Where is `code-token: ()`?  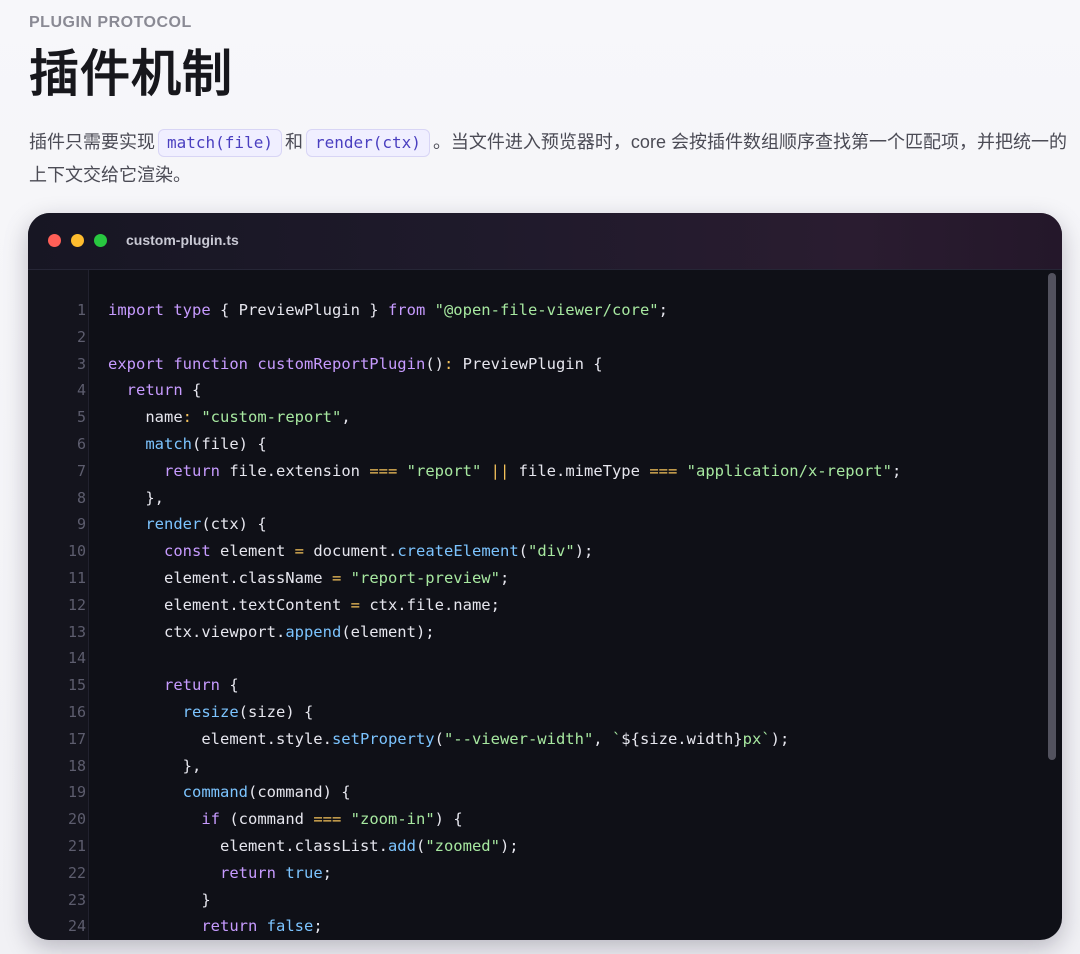 code-token: () is located at coordinates (434, 363).